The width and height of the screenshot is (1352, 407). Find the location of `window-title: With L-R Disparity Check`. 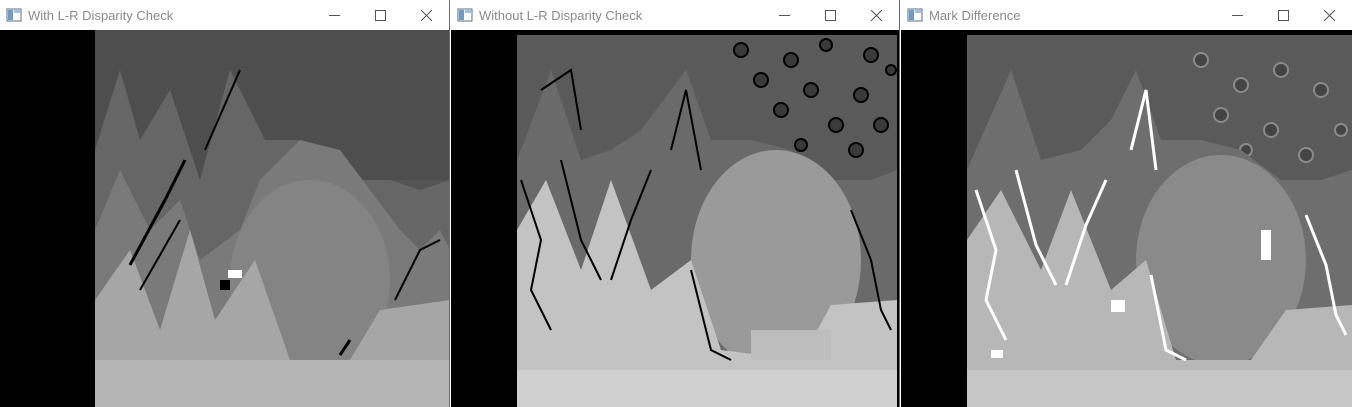

window-title: With L-R Disparity Check is located at coordinates (101, 15).